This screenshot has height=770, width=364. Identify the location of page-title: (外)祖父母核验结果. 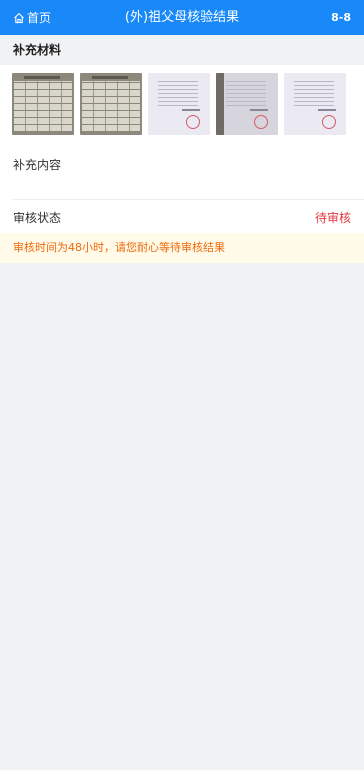
(182, 17).